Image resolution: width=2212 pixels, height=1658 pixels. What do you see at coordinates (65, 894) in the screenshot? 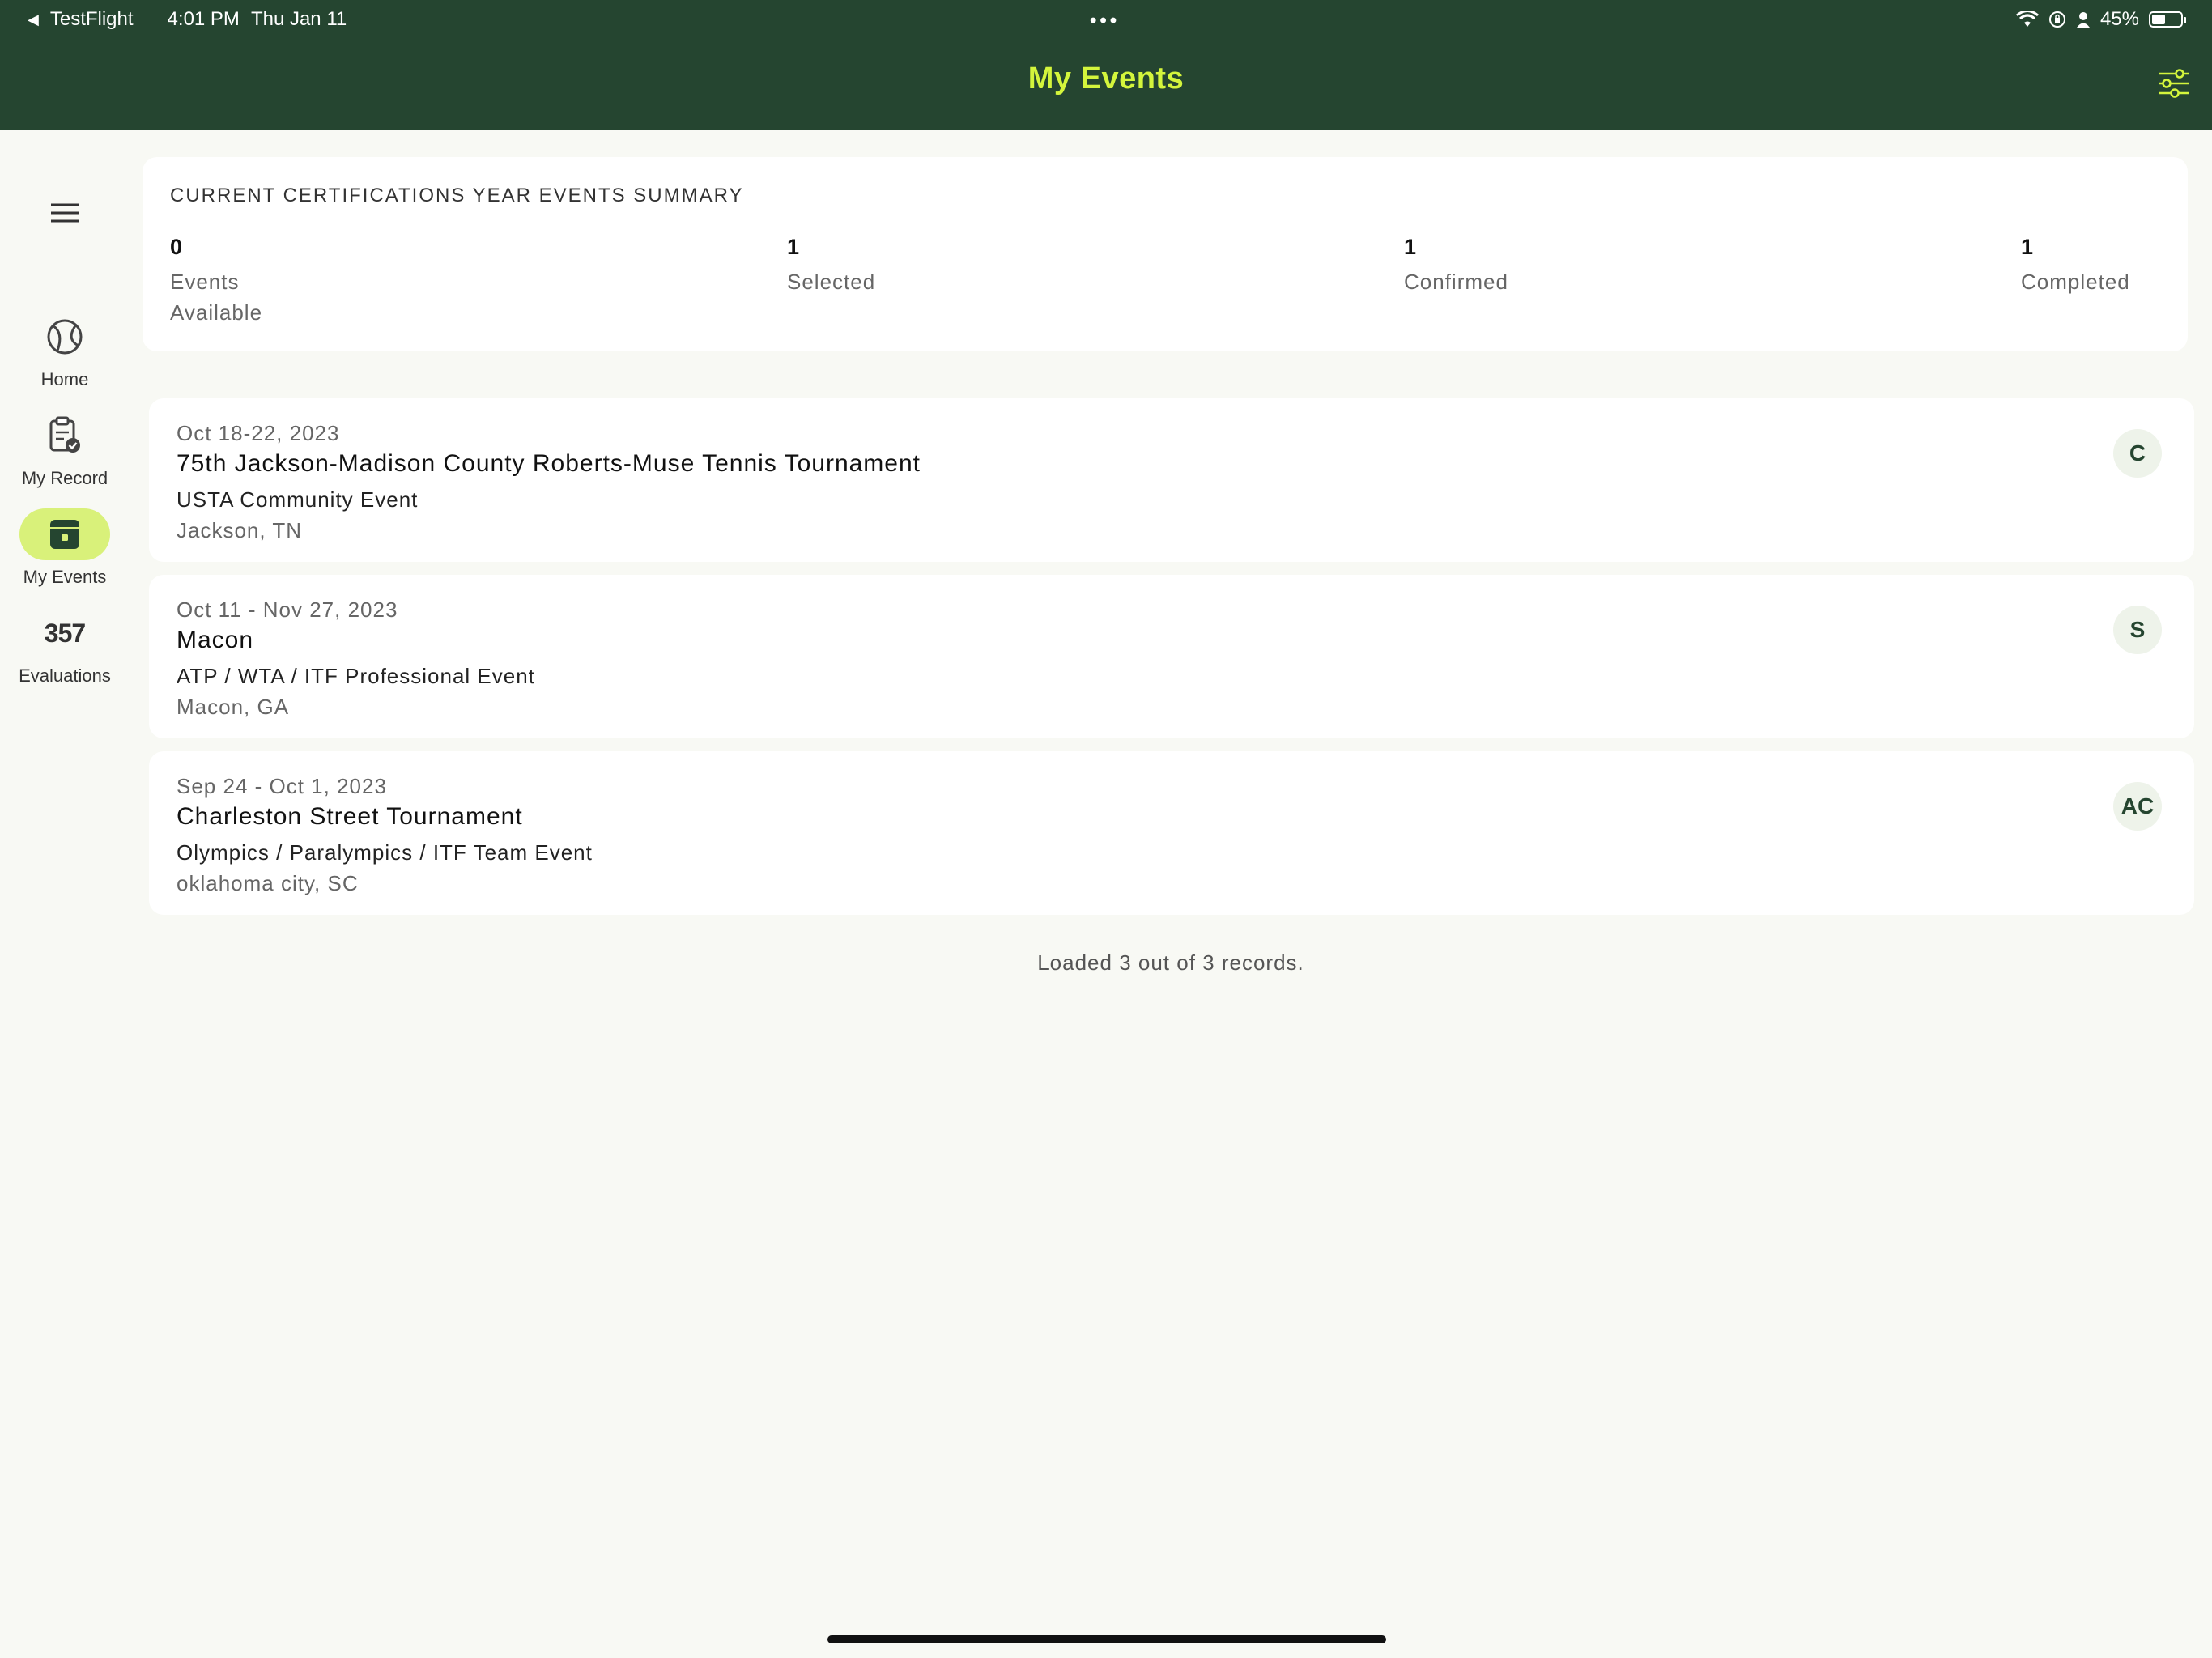
I see `navigation-rail: Home My Record My Events 357 Evaluations` at bounding box center [65, 894].